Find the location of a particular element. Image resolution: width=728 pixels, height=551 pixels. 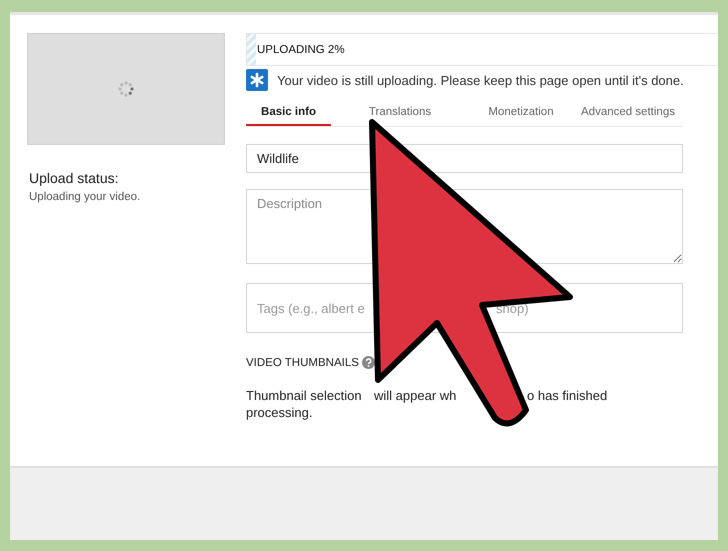

thumbnails-heading: VIDEO THUMBNAILS is located at coordinates (302, 362).